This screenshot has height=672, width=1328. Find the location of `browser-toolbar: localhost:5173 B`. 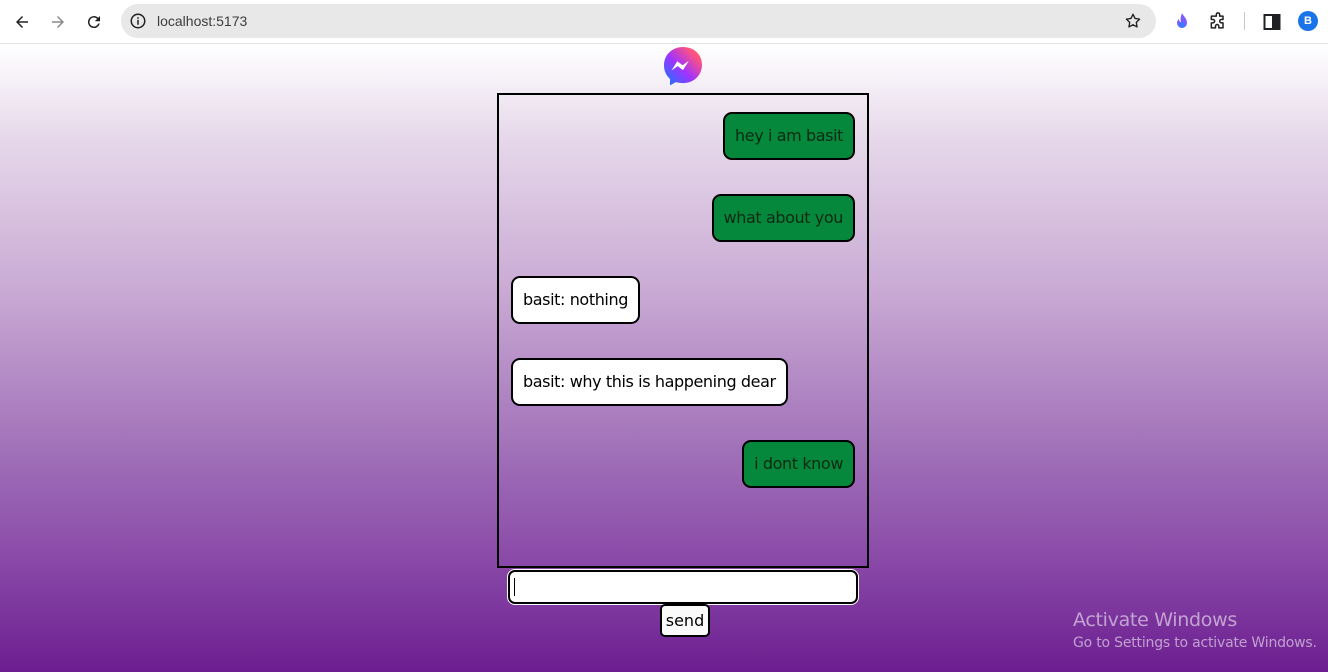

browser-toolbar: localhost:5173 B is located at coordinates (664, 22).